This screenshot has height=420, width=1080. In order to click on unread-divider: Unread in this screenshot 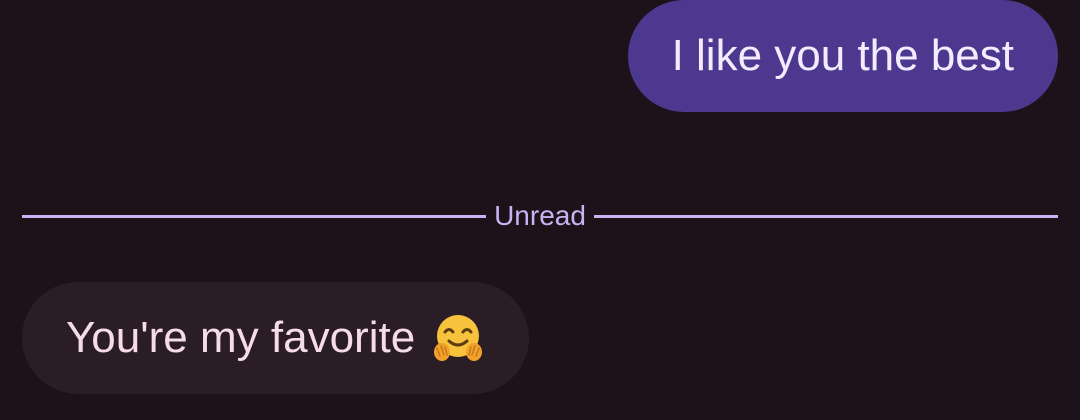, I will do `click(540, 216)`.